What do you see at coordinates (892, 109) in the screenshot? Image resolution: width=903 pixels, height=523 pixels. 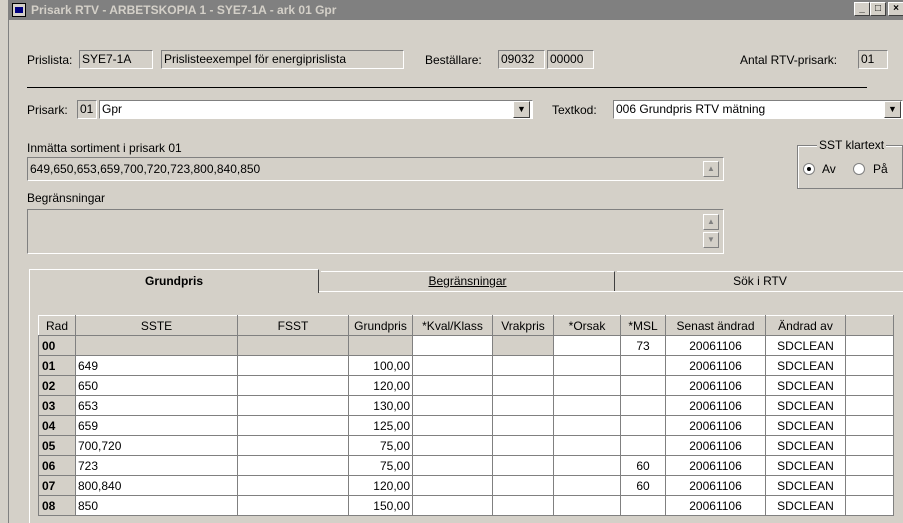 I see `textkod-dropdown-chevron-down-icon: ▼` at bounding box center [892, 109].